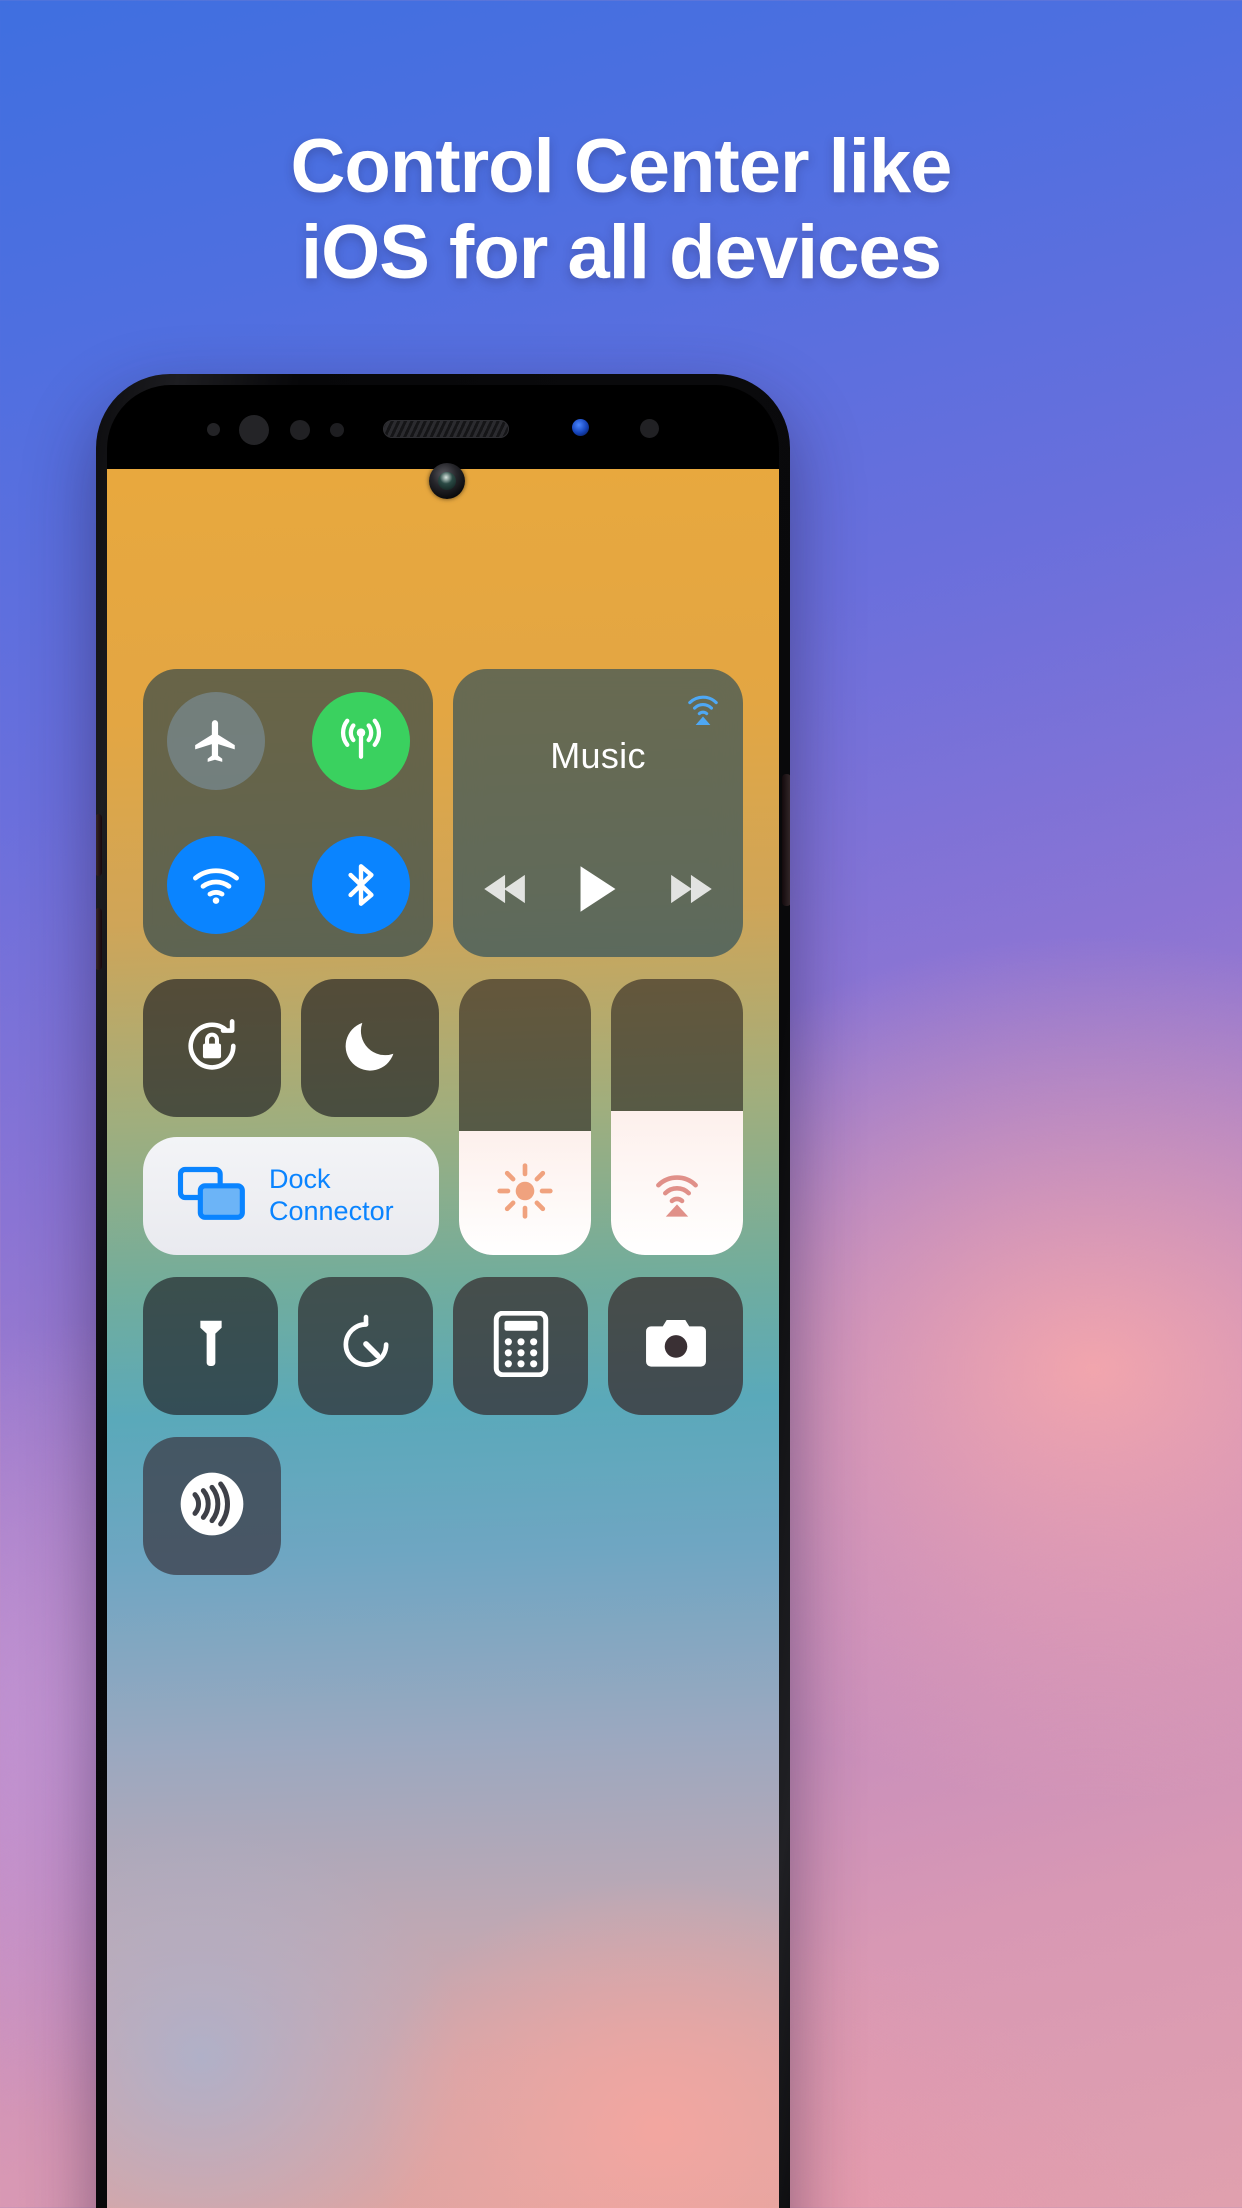 The image size is (1242, 2208). What do you see at coordinates (254, 430) in the screenshot?
I see `ir-camera-icon` at bounding box center [254, 430].